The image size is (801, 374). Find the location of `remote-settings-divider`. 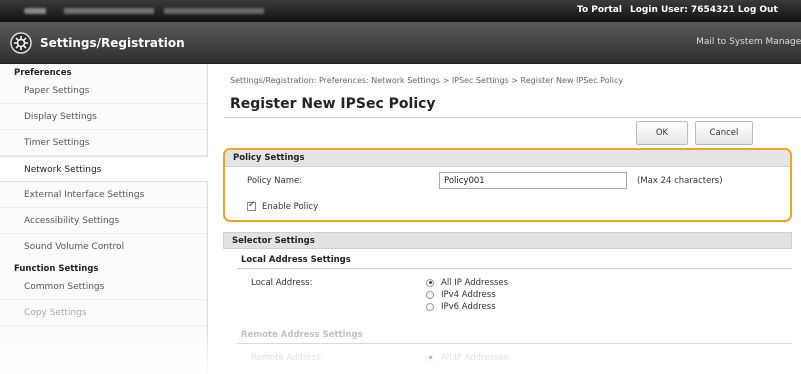

remote-settings-divider is located at coordinates (514, 343).